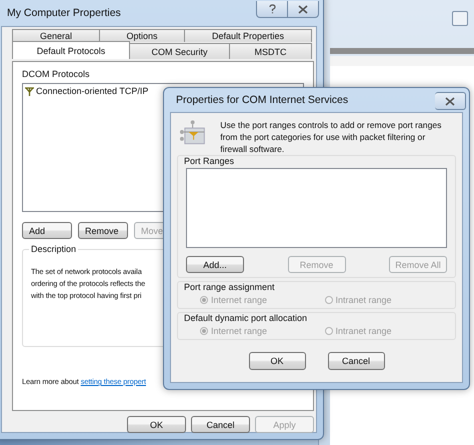 This screenshot has height=445, width=474. Describe the element at coordinates (64, 12) in the screenshot. I see `window-title: My Computer Properties` at that location.